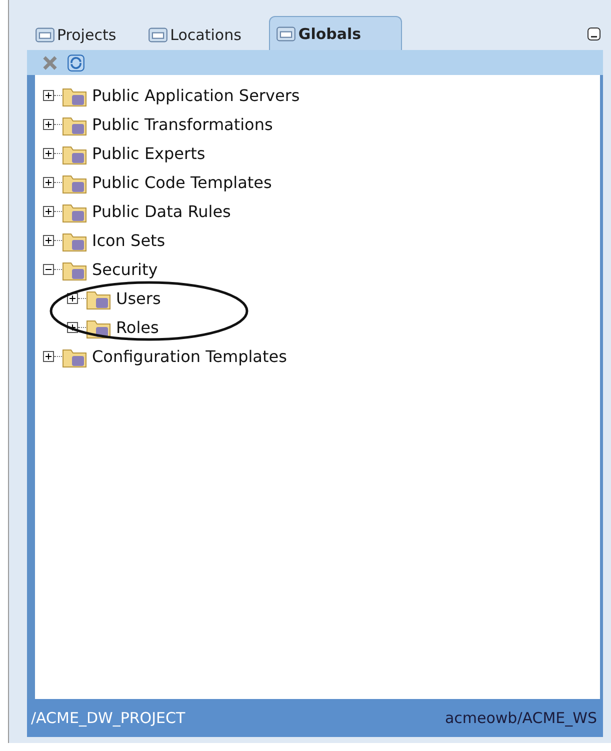 Image resolution: width=611 pixels, height=751 pixels. I want to click on tree-item: Security, so click(125, 269).